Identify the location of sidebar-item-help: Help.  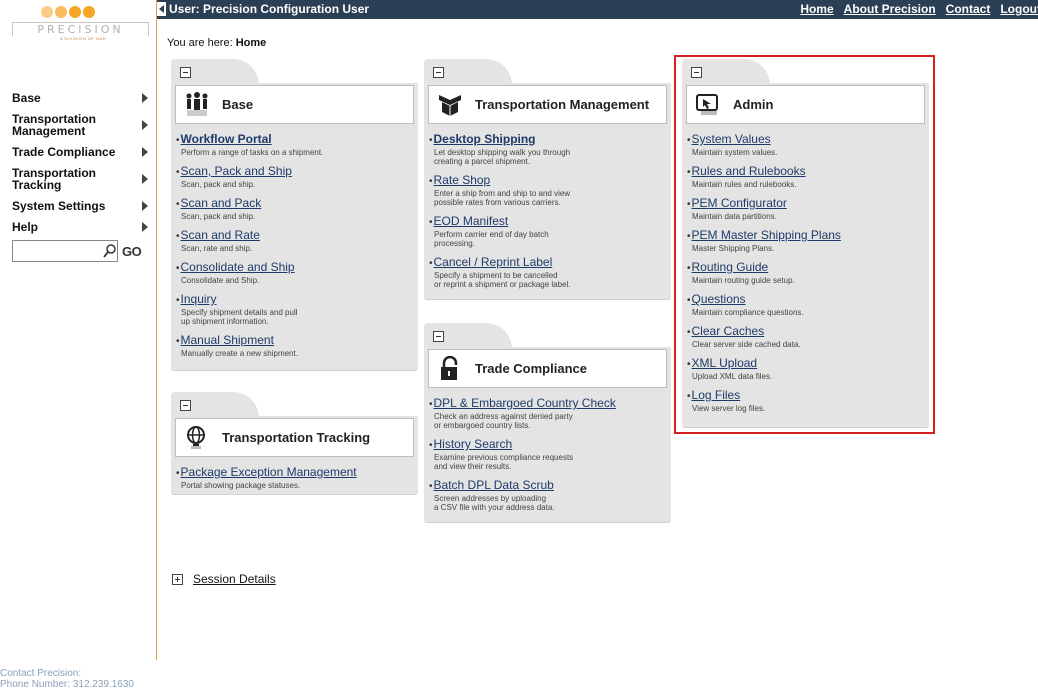
(80, 227).